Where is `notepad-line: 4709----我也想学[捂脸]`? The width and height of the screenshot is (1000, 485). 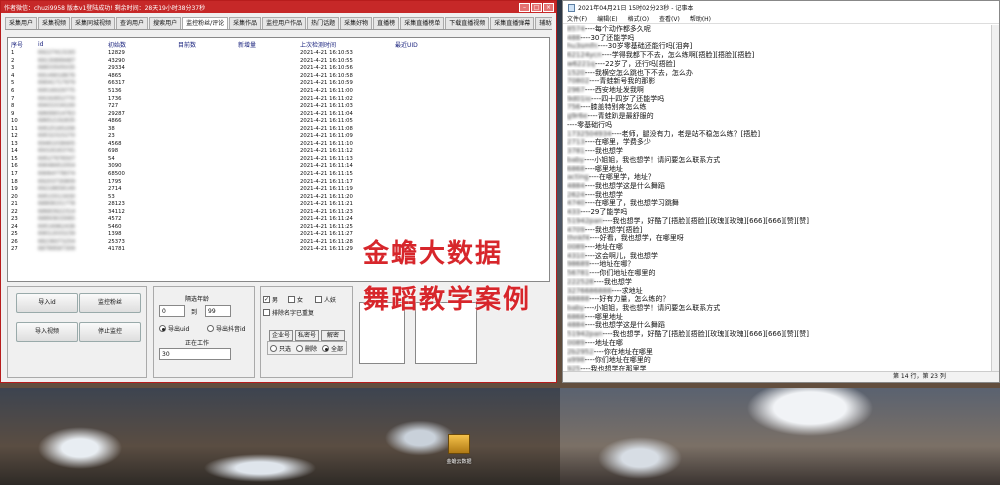 notepad-line: 4709----我也想学[捂脸] is located at coordinates (779, 230).